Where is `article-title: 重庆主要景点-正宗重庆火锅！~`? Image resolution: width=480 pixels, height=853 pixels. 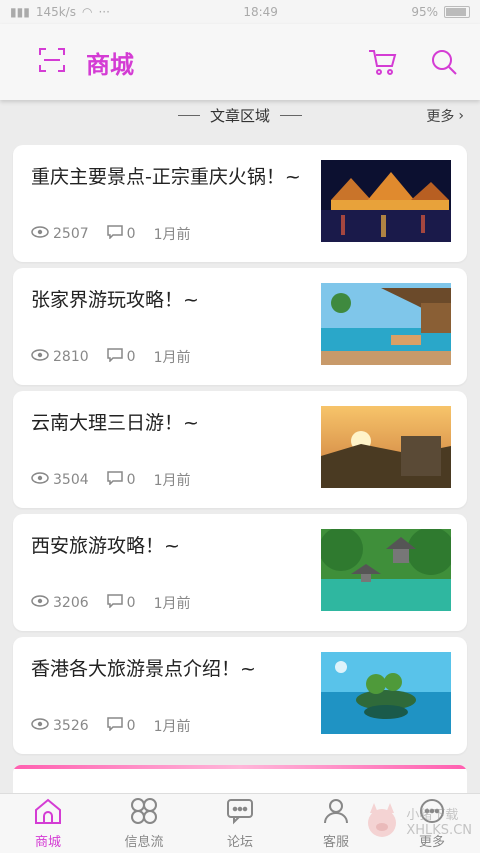 article-title: 重庆主要景点-正宗重庆火锅！~ is located at coordinates (166, 177).